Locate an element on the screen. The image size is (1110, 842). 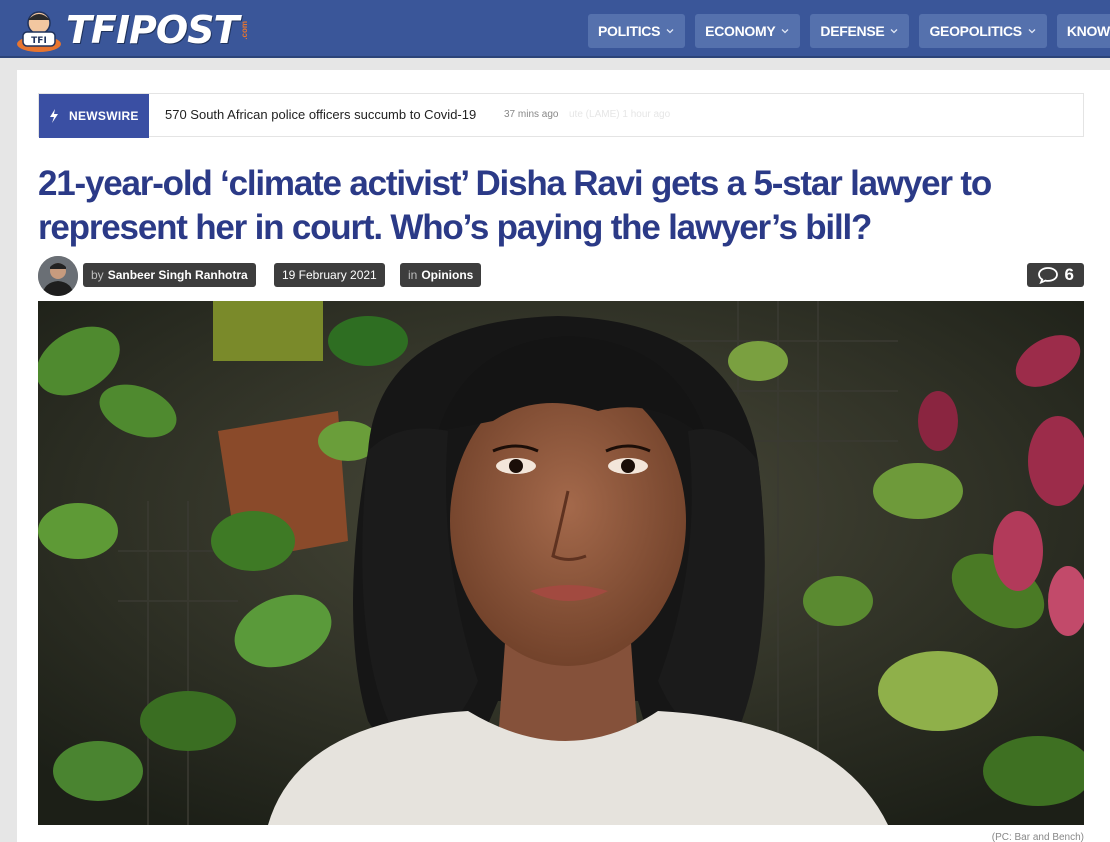
date-pill: 19 February 2021 is located at coordinates (329, 275).